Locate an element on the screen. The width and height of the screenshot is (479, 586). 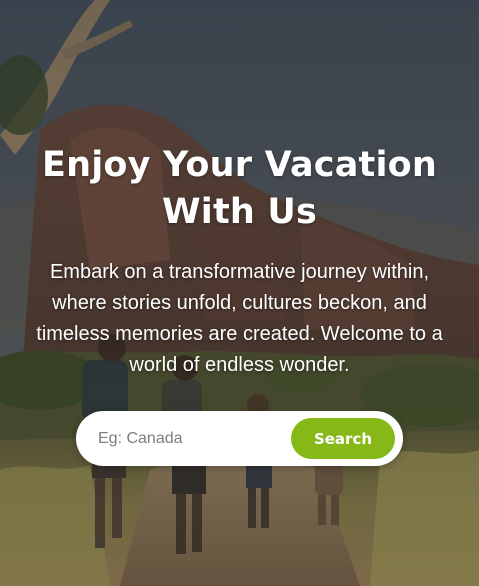
search-bar: Search is located at coordinates (239, 438).